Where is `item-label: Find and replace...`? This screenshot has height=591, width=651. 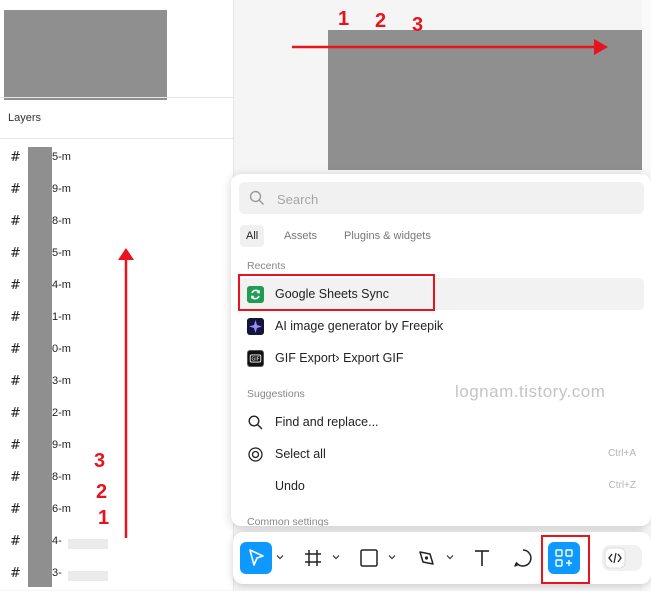 item-label: Find and replace... is located at coordinates (327, 422).